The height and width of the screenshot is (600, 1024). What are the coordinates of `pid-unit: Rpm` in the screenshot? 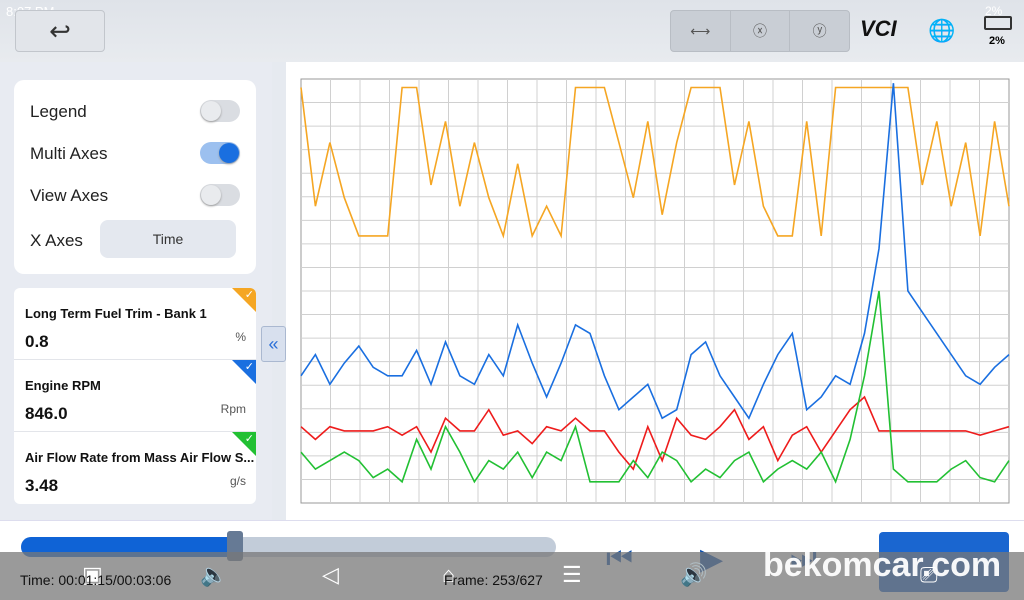 It's located at (233, 409).